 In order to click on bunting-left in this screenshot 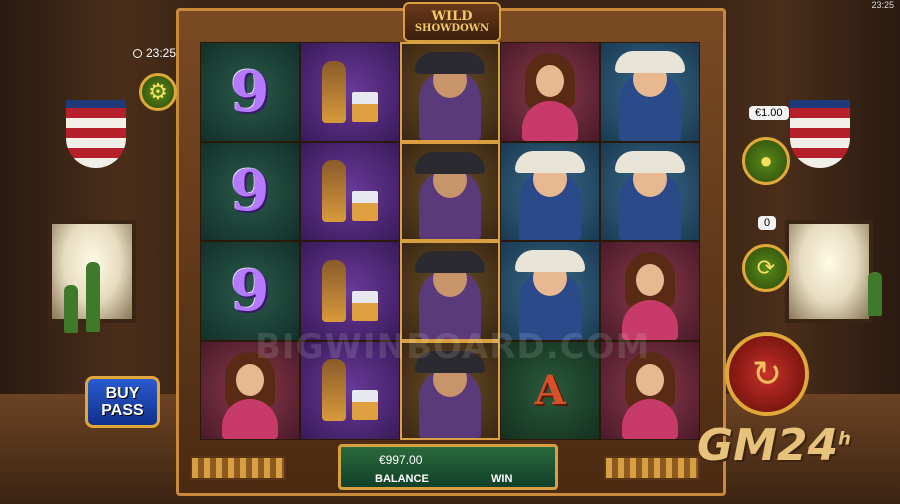, I will do `click(96, 134)`.